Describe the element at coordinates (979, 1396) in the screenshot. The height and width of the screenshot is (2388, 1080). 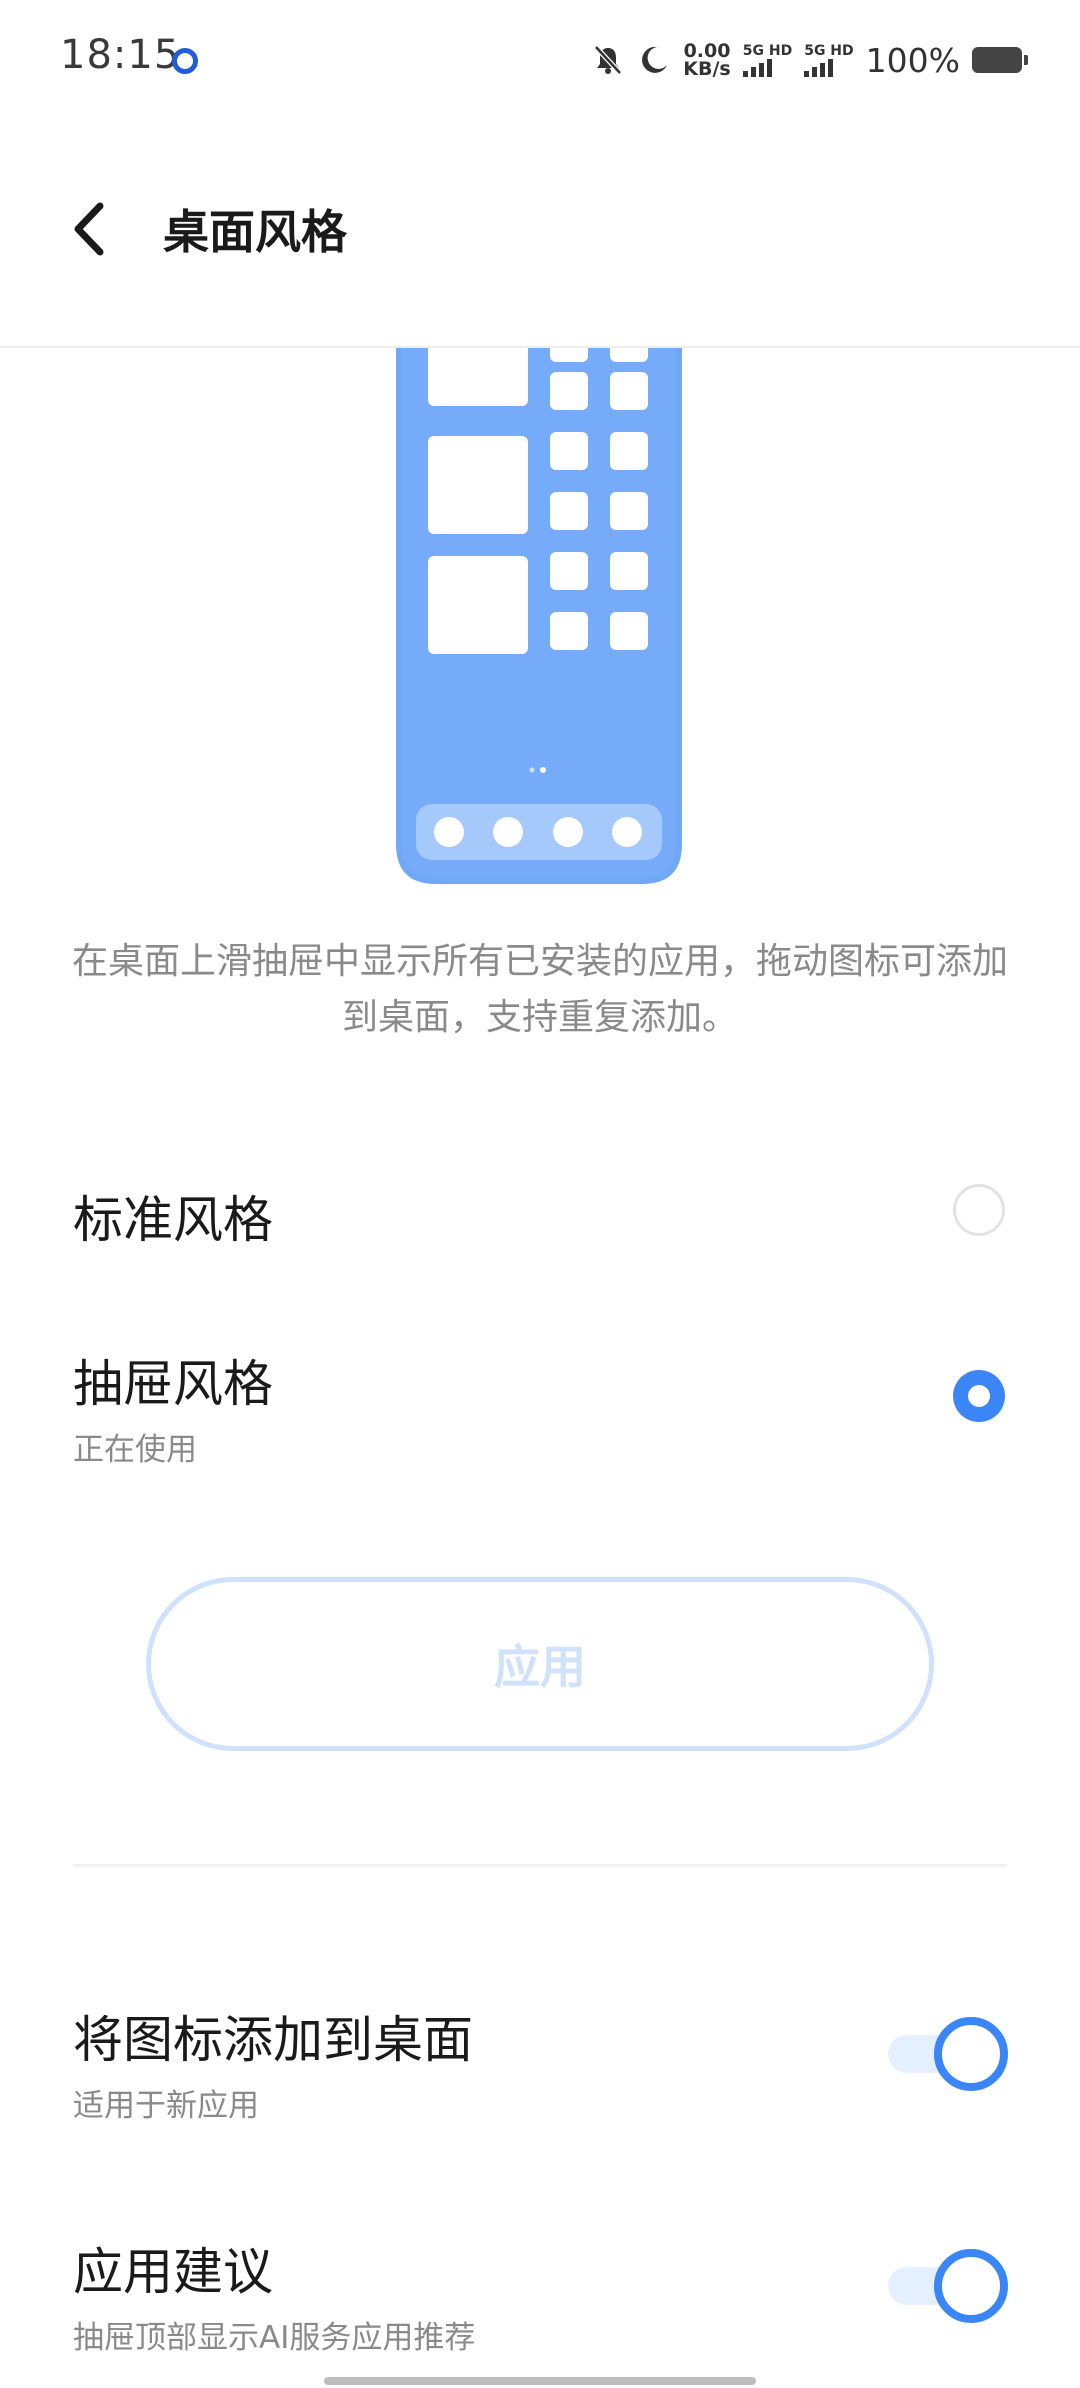
I see `drawer-style-radio` at that location.